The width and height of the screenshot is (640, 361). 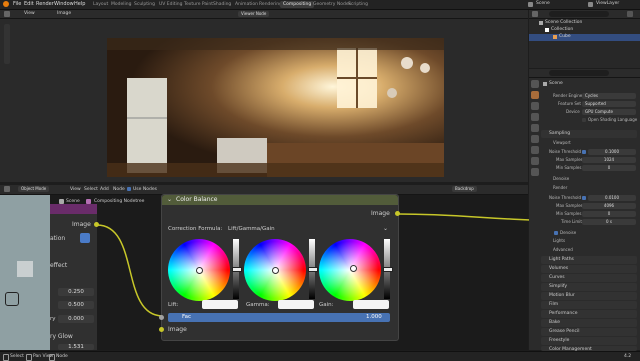 I want to click on lift-wheel-cursor, so click(x=199, y=270).